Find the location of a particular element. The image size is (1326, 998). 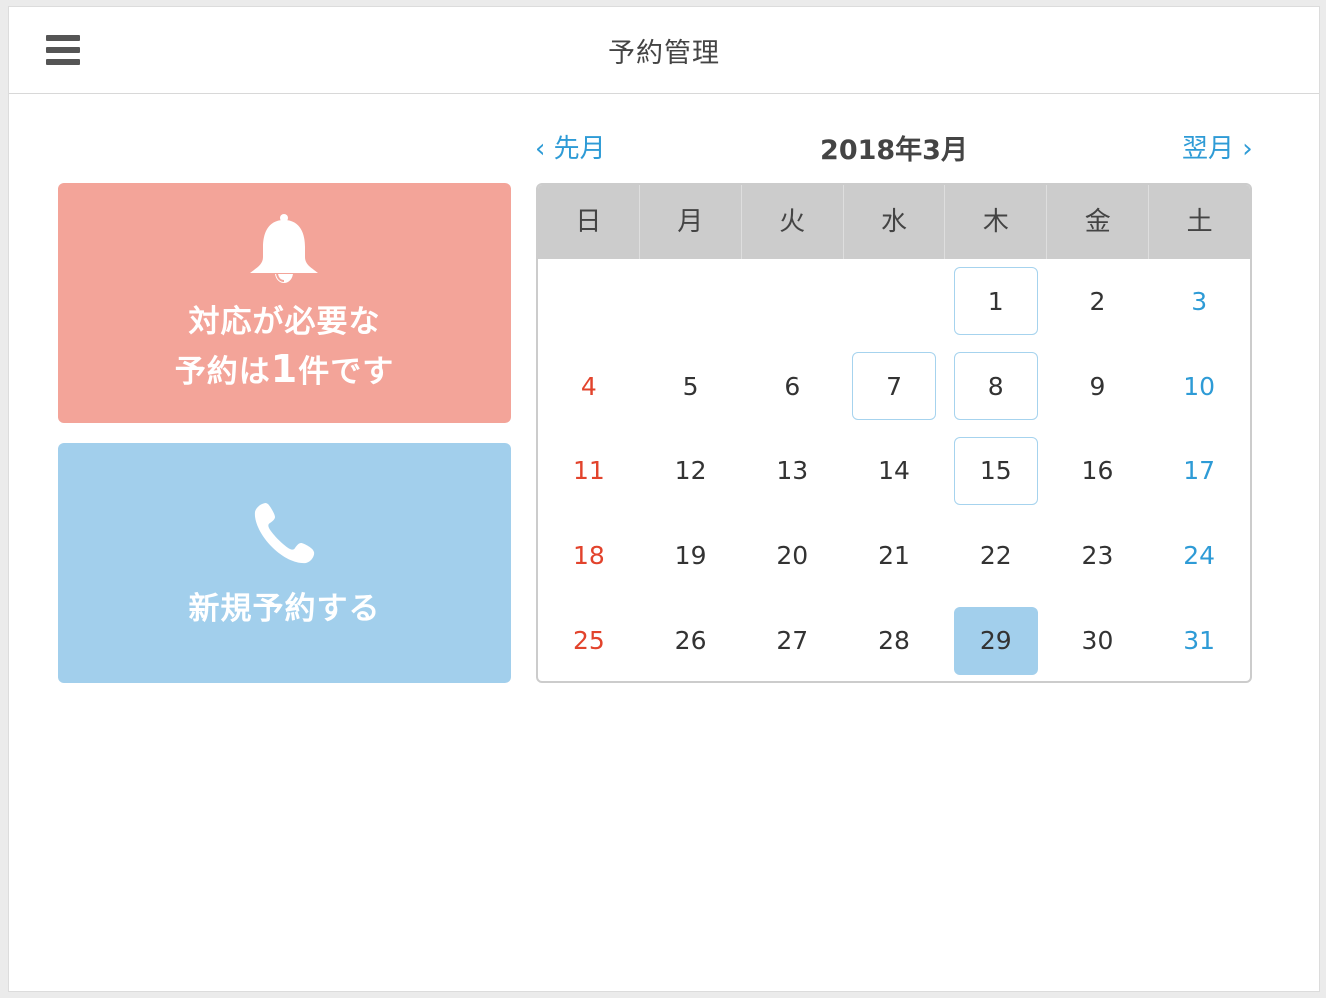

new-reservation-button: 新規予約する is located at coordinates (284, 563).